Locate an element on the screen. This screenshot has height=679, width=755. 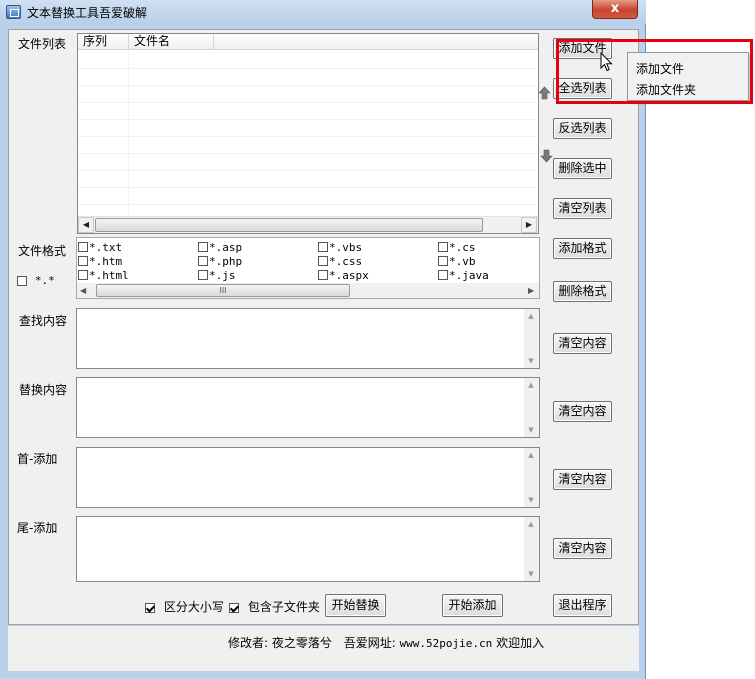
clear-replace-button: 清空内容 is located at coordinates (582, 411).